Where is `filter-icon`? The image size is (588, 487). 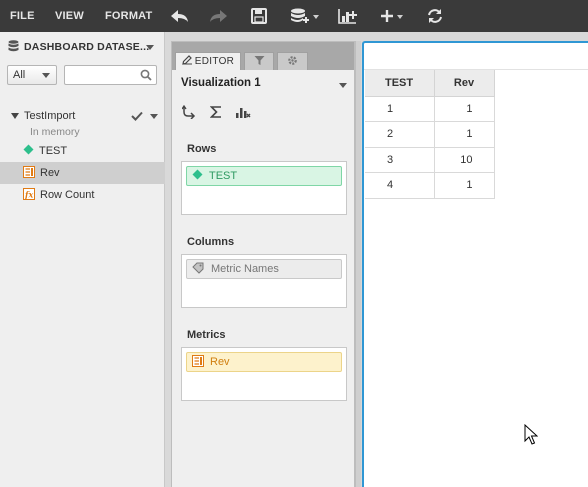
filter-icon is located at coordinates (259, 62).